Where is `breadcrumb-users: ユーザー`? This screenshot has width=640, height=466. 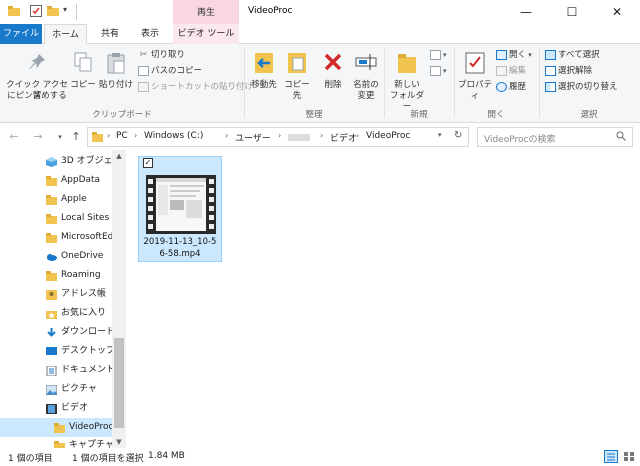 breadcrumb-users: ユーザー is located at coordinates (253, 137).